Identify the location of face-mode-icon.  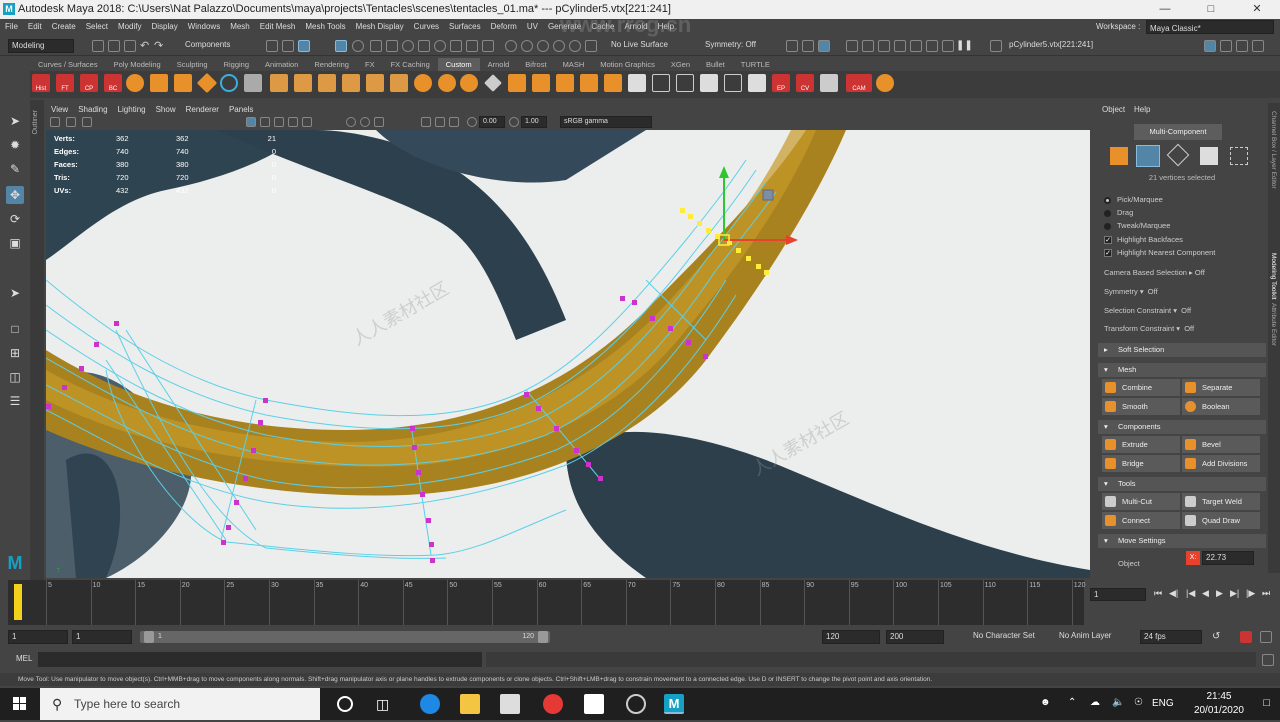
(1209, 156).